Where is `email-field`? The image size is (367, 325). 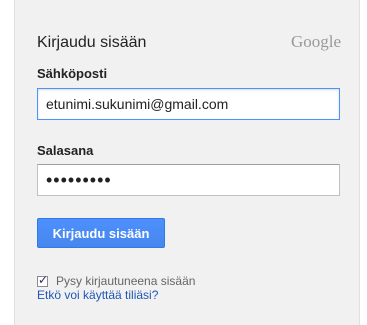
email-field is located at coordinates (188, 104).